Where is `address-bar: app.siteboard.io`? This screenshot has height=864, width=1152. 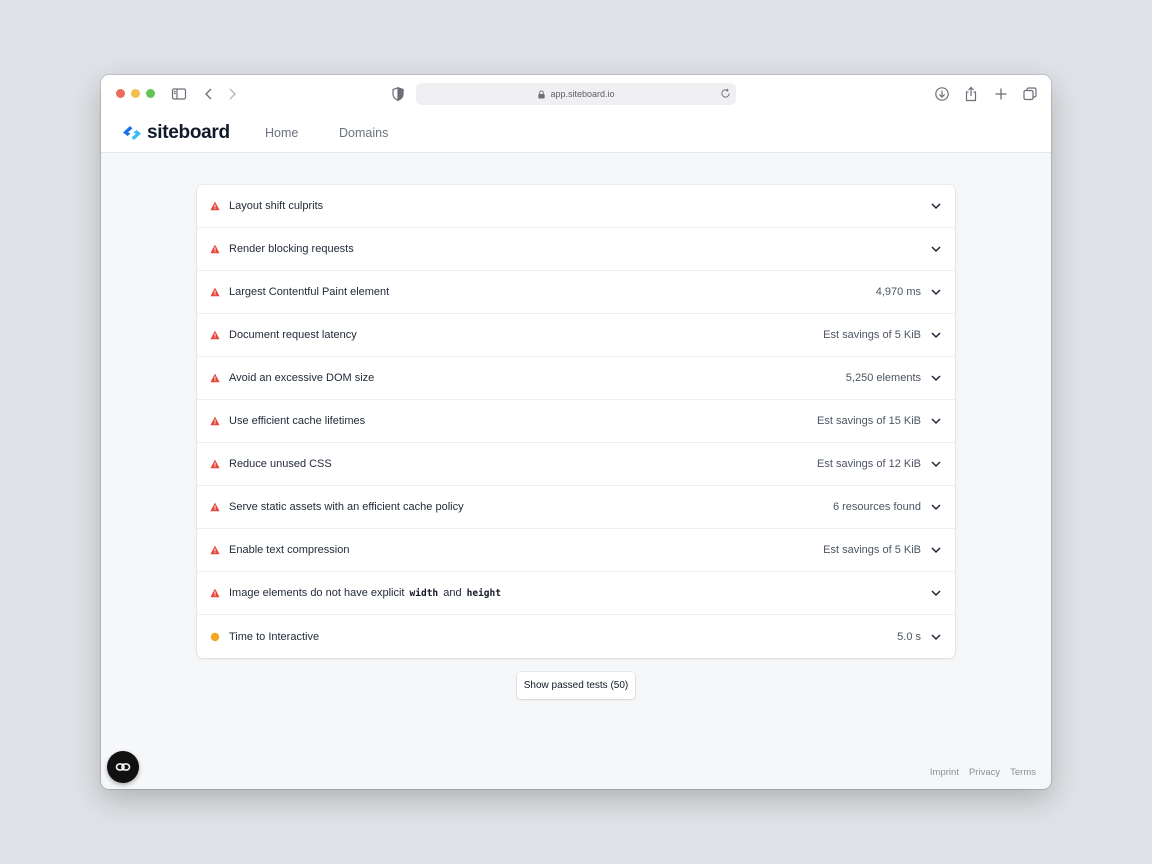 address-bar: app.siteboard.io is located at coordinates (576, 94).